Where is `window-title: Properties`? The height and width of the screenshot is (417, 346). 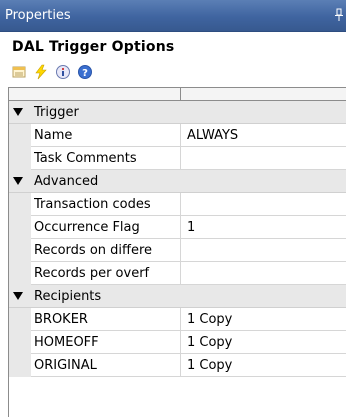 window-title: Properties is located at coordinates (38, 15).